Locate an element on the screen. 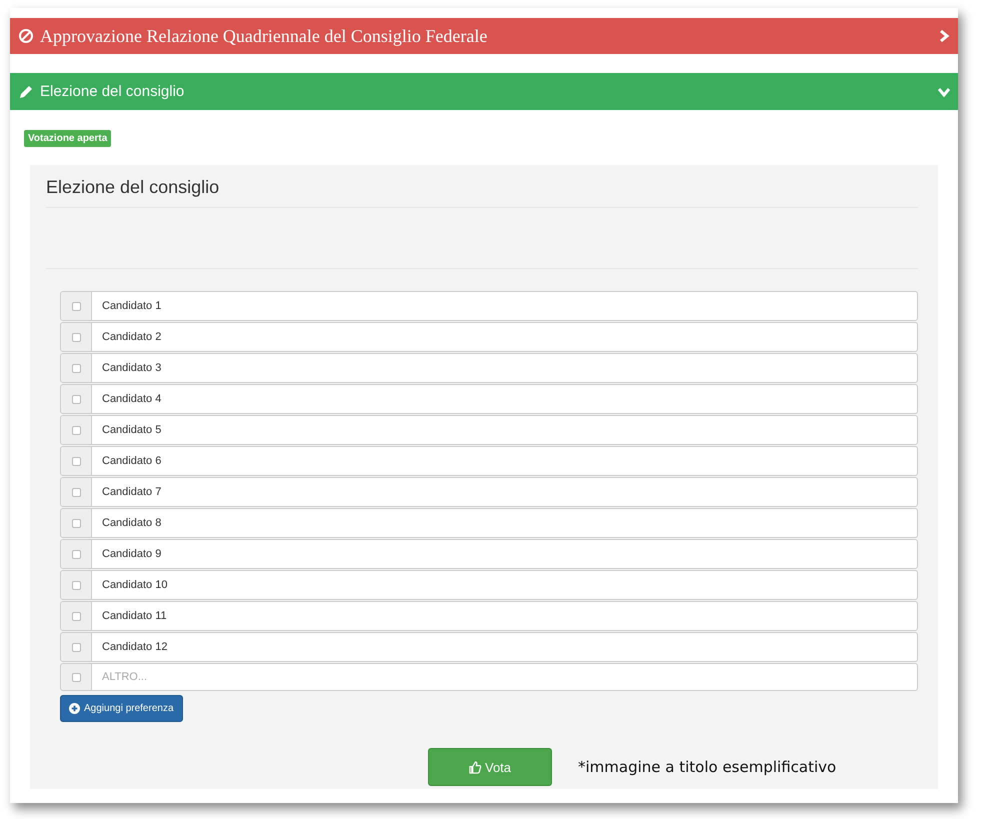  status-badge: Votazione aperta is located at coordinates (68, 138).